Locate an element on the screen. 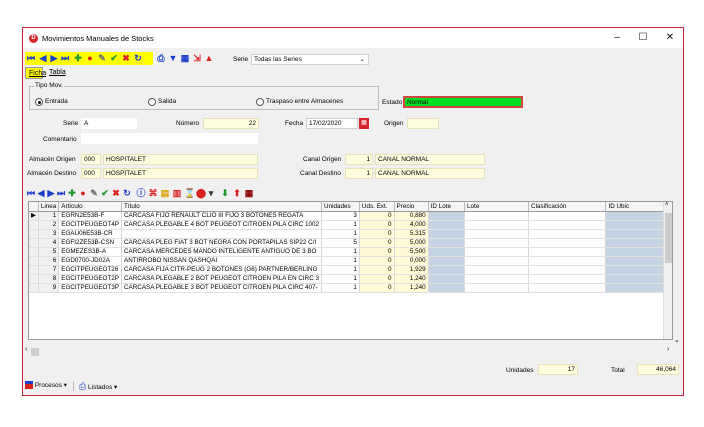 This screenshot has height=427, width=704. cell-linea: 3 is located at coordinates (49, 234).